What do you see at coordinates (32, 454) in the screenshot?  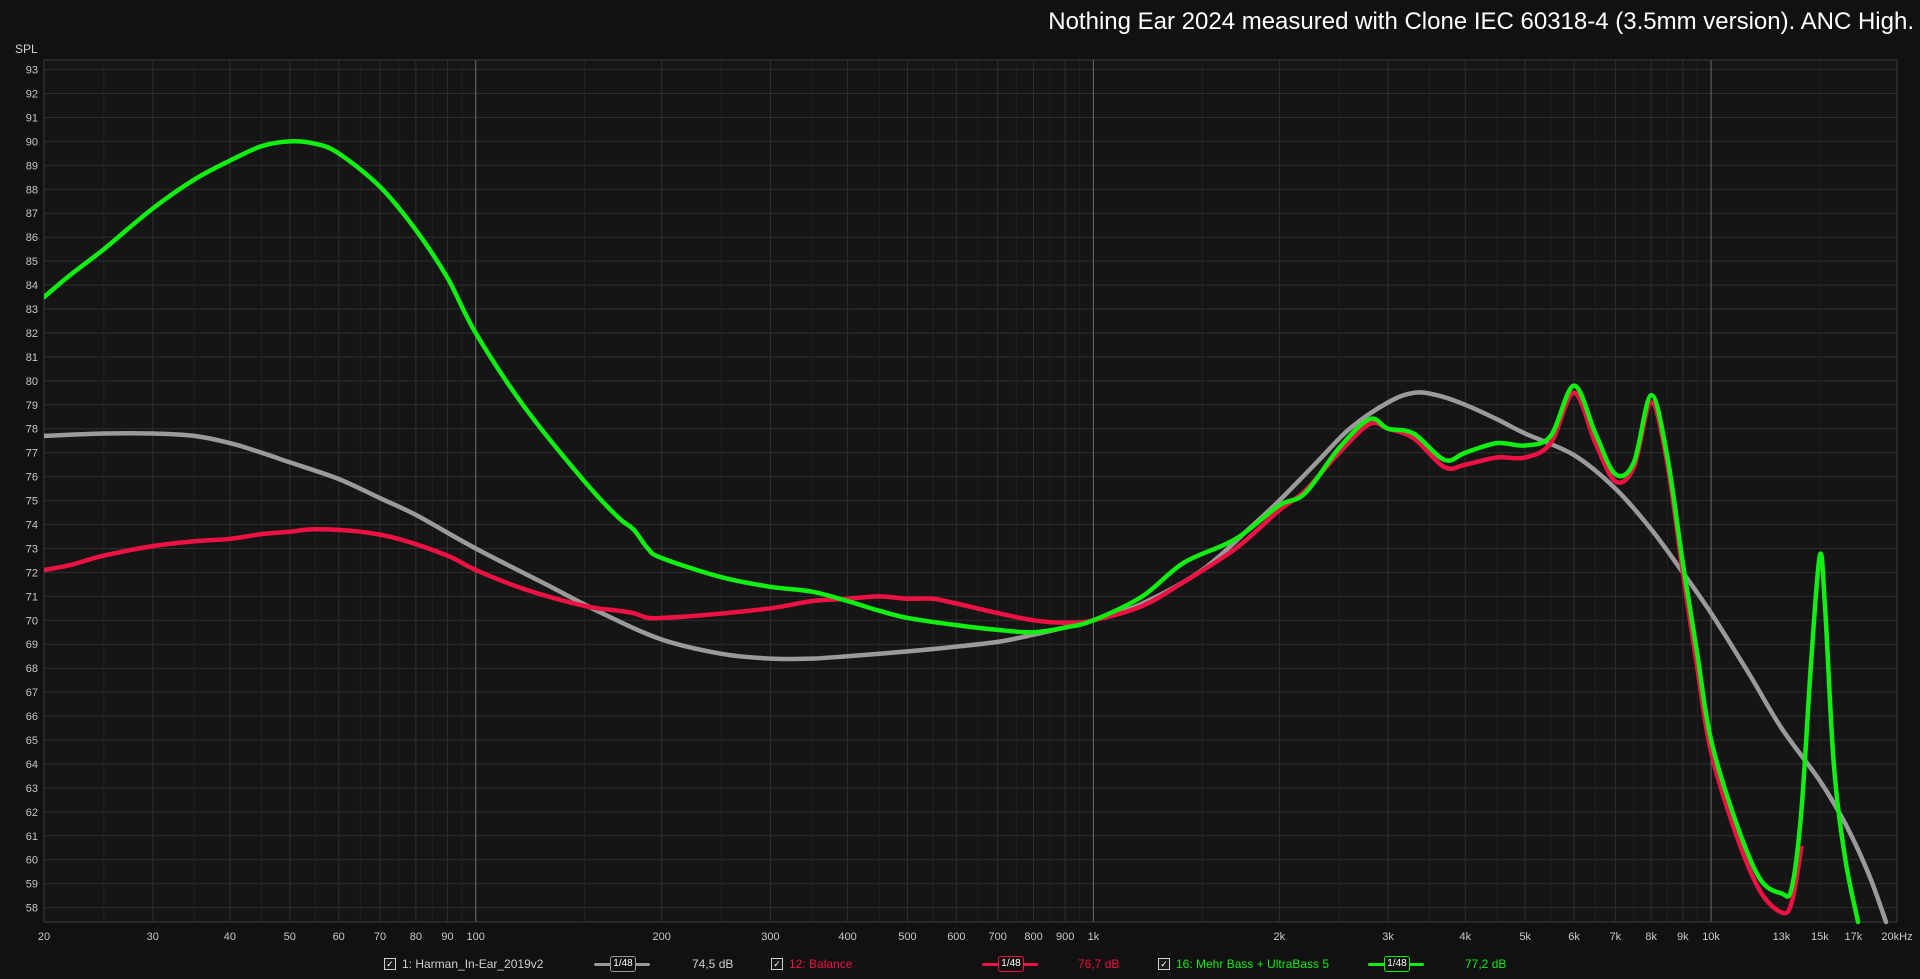 I see `y-tick-label: 77` at bounding box center [32, 454].